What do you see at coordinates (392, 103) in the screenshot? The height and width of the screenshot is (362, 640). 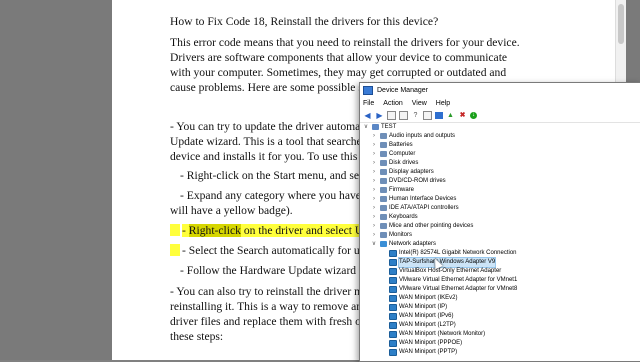 I see `menu-action: Action` at bounding box center [392, 103].